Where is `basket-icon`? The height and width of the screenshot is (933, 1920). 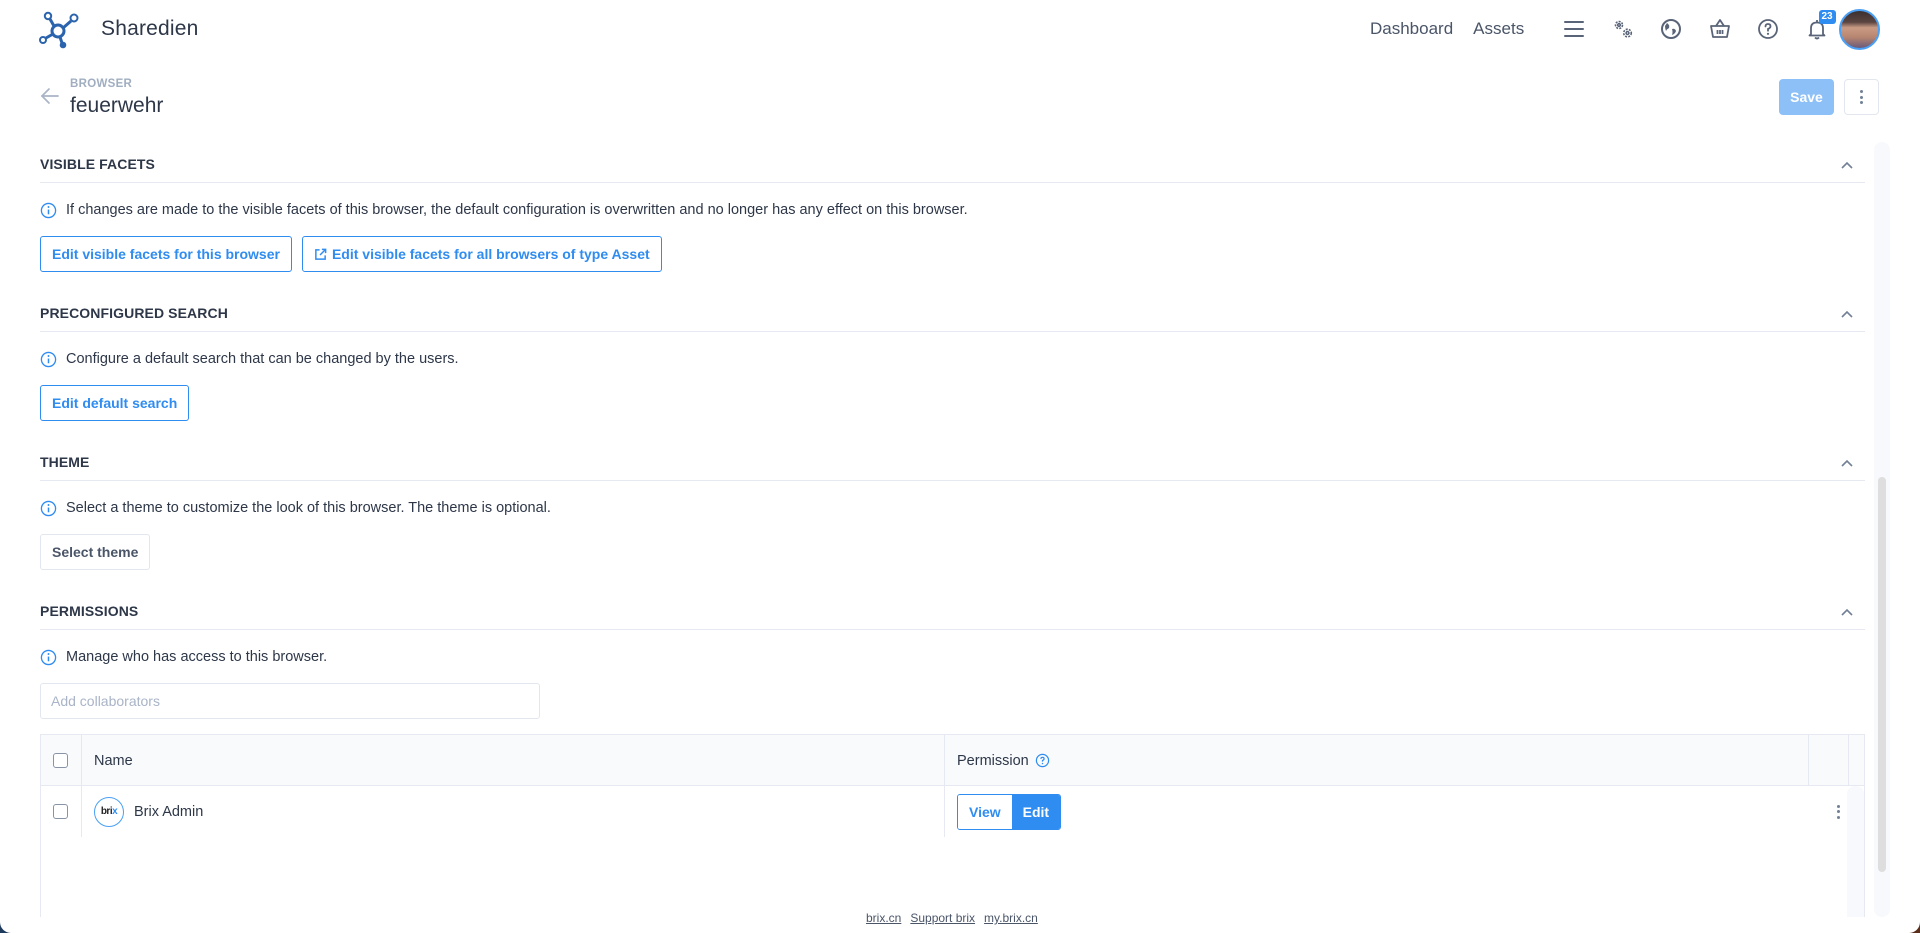
basket-icon is located at coordinates (1719, 28).